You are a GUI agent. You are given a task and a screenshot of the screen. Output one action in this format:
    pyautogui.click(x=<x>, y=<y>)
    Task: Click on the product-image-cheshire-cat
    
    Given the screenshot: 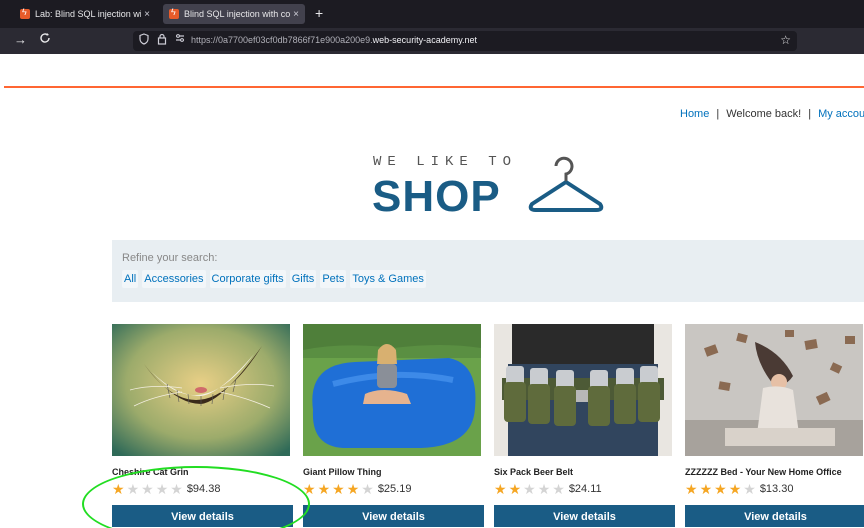 What is the action you would take?
    pyautogui.click(x=201, y=390)
    